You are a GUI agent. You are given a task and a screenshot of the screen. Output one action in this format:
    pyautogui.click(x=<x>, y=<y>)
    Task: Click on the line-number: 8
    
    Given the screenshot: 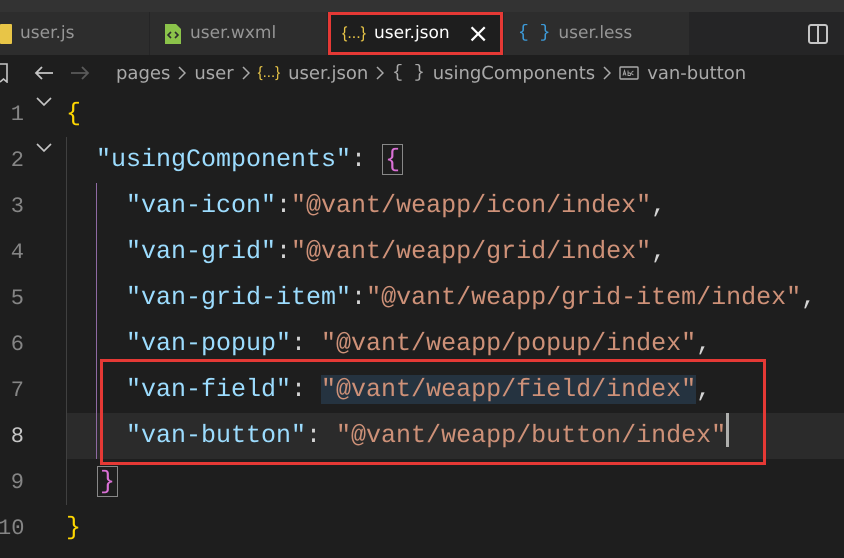 What is the action you would take?
    pyautogui.click(x=17, y=437)
    